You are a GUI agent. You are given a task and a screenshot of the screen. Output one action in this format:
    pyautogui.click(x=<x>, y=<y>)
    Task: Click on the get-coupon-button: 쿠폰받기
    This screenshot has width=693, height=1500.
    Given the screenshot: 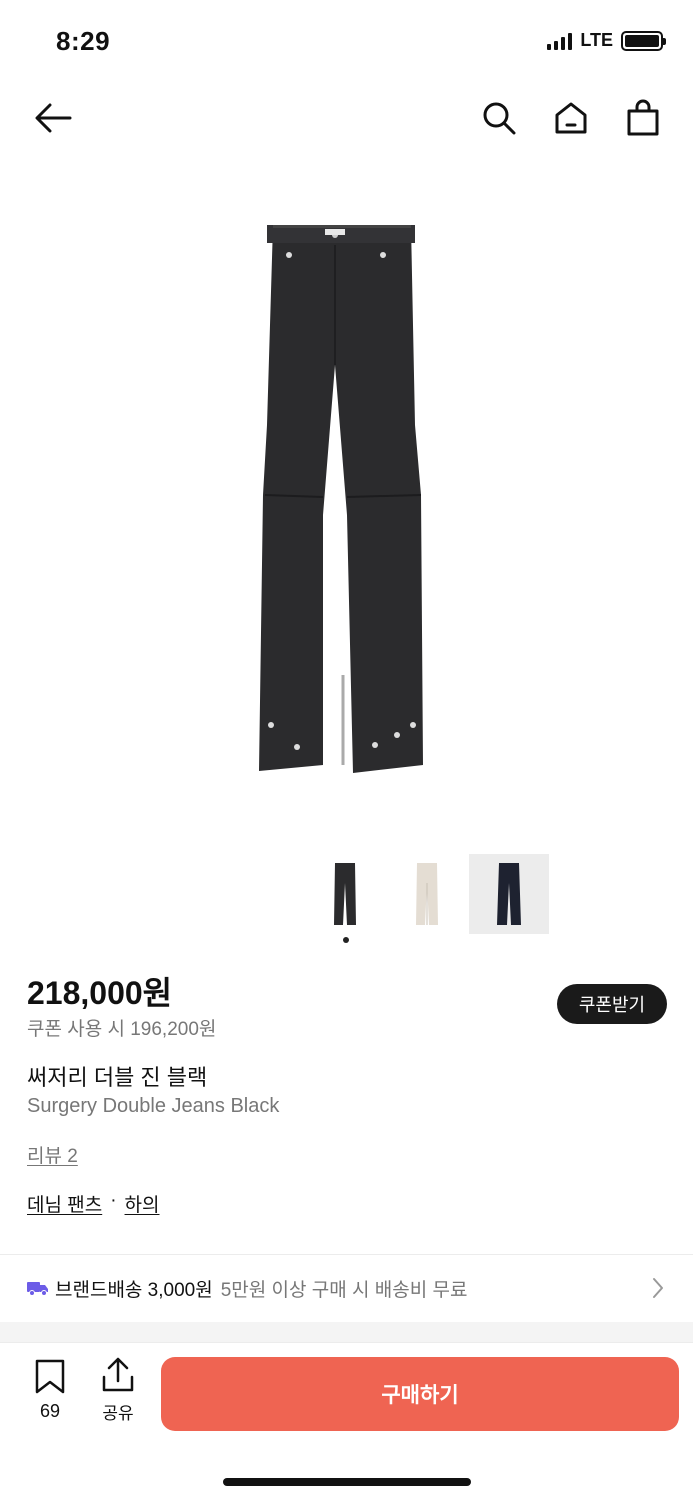 What is the action you would take?
    pyautogui.click(x=612, y=1004)
    